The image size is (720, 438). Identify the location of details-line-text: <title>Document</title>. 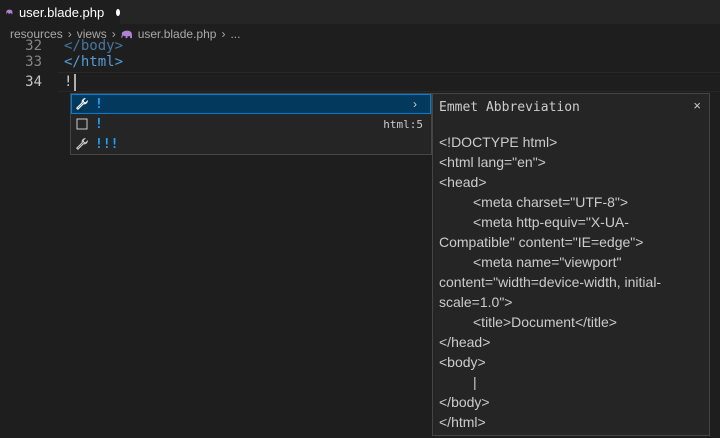
(545, 322).